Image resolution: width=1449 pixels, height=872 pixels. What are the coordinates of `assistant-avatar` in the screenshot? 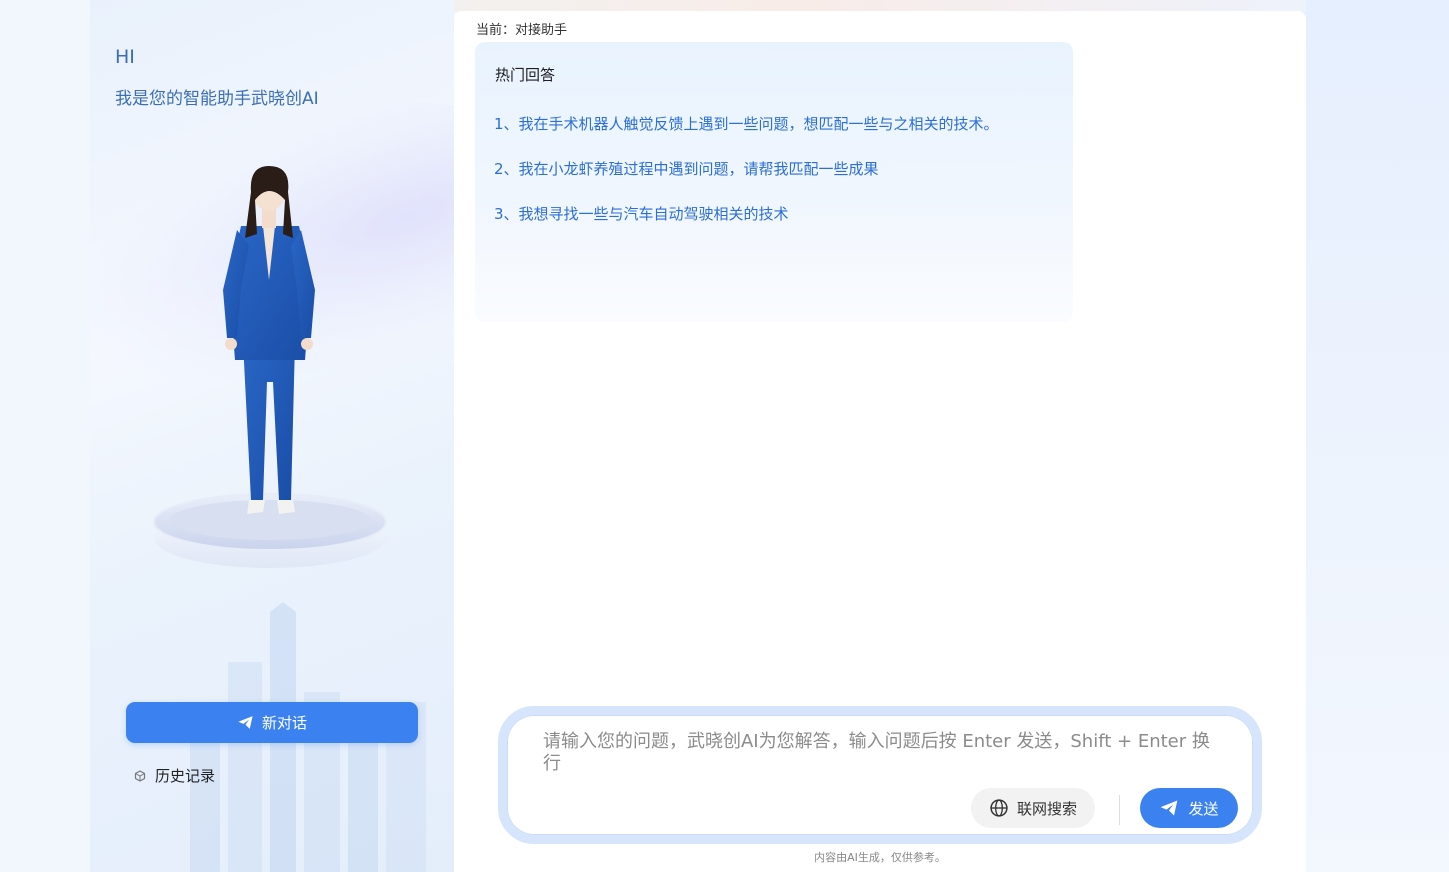 It's located at (270, 367).